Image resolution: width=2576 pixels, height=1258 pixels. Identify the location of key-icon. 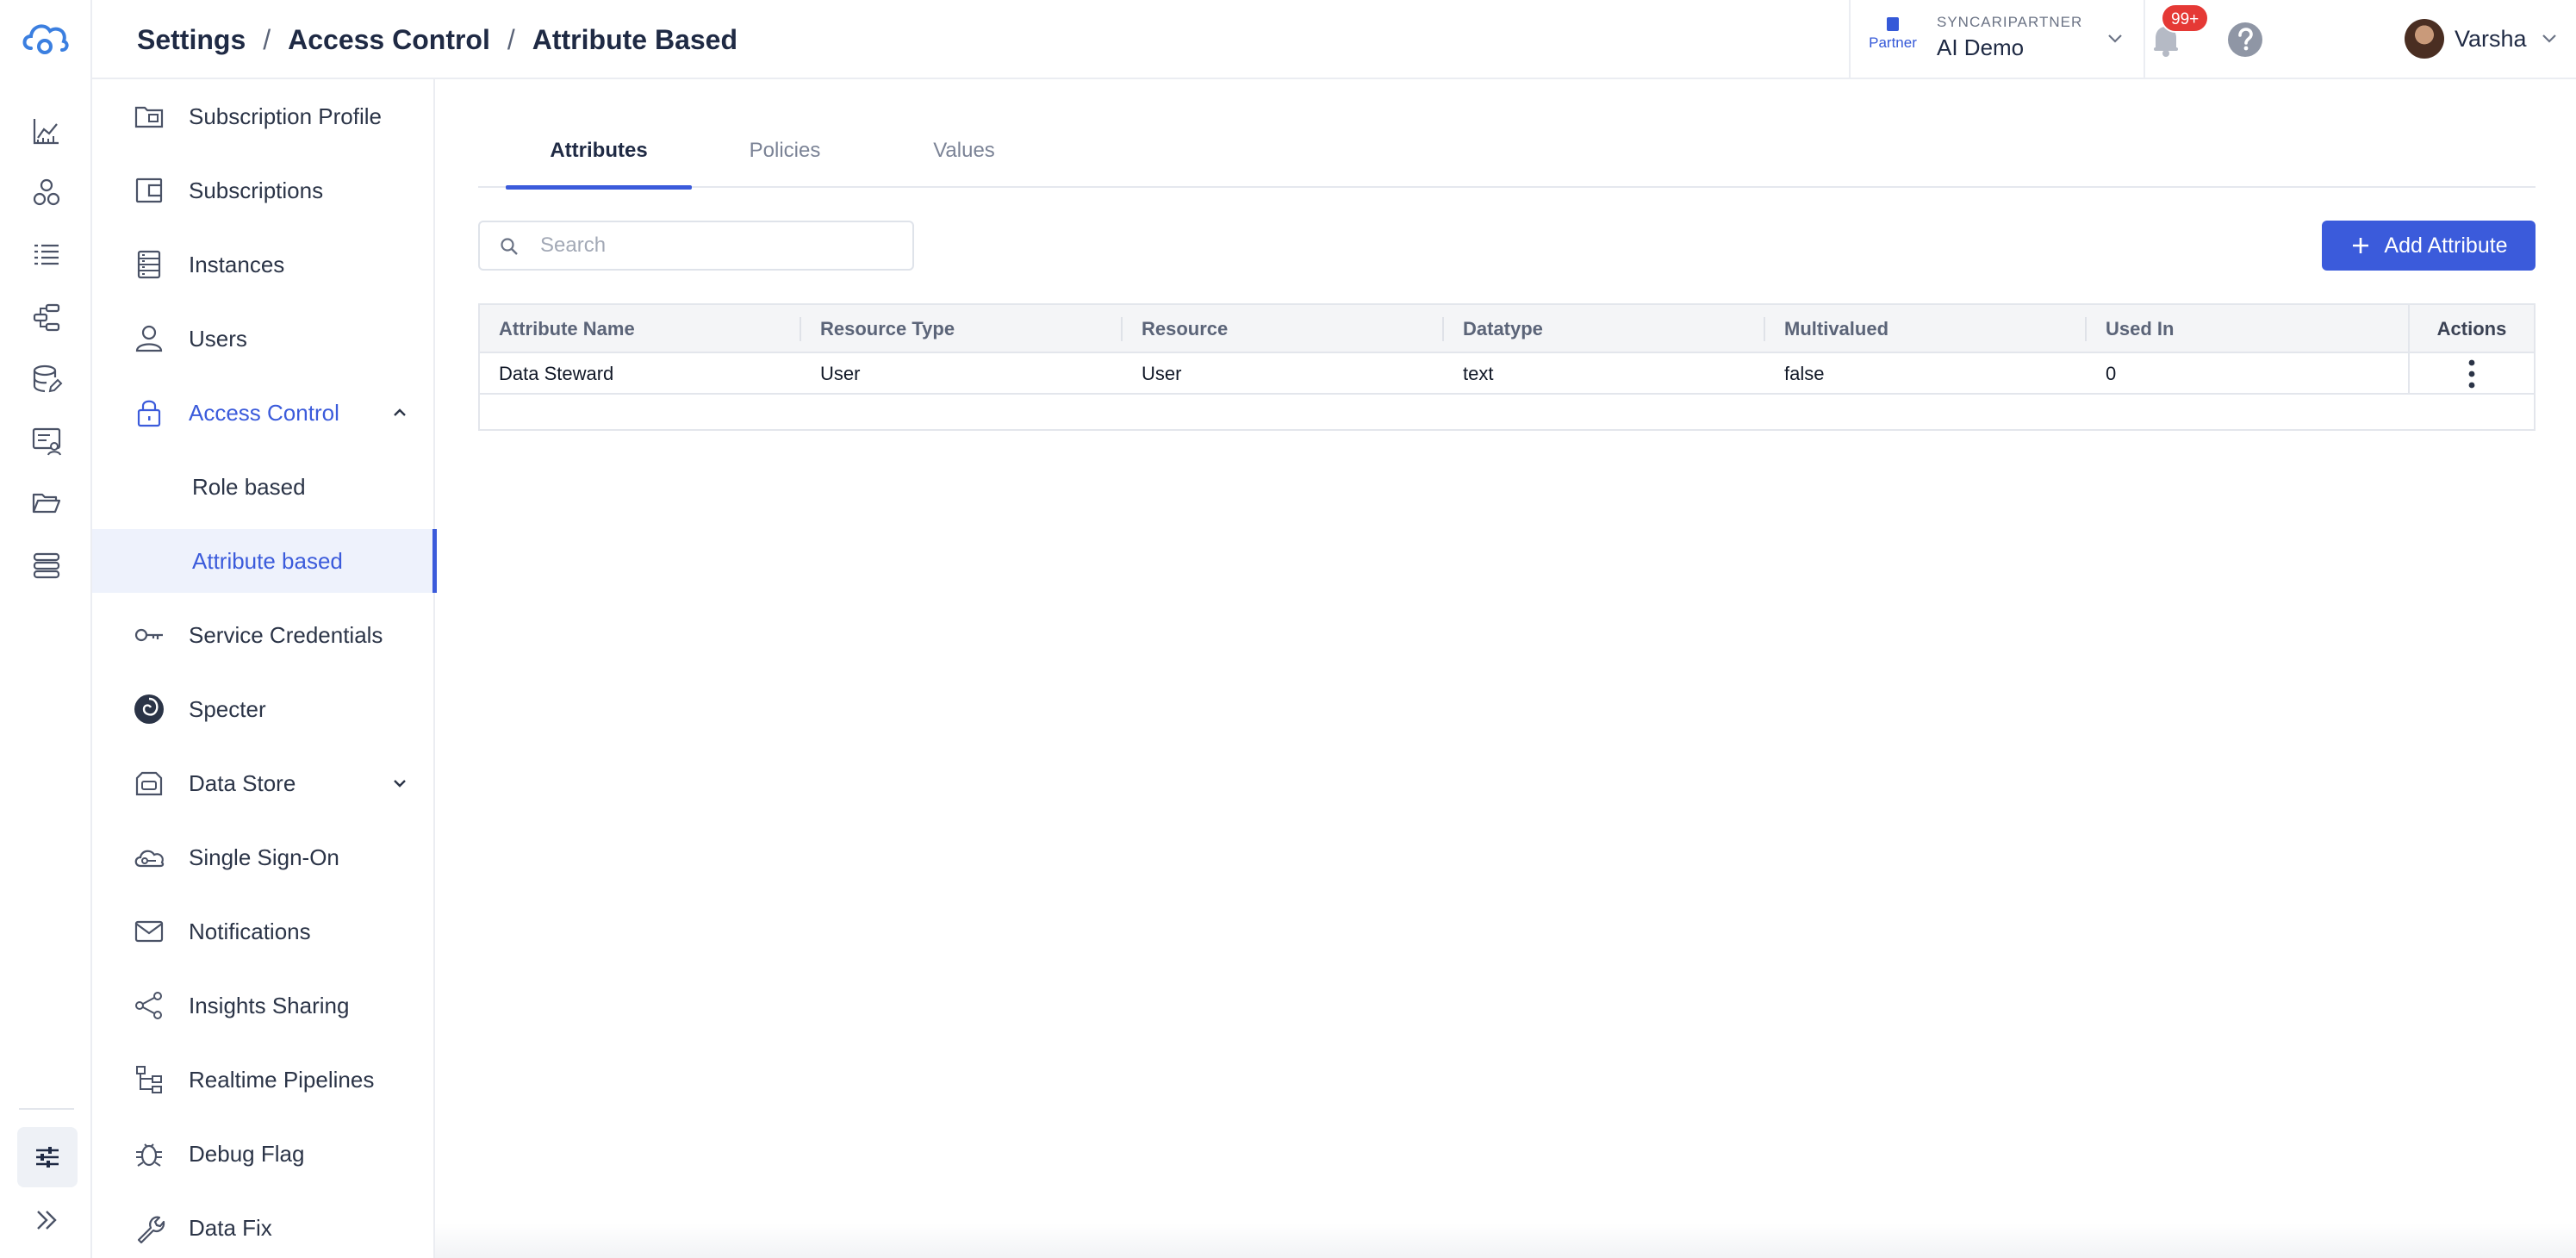
(149, 635).